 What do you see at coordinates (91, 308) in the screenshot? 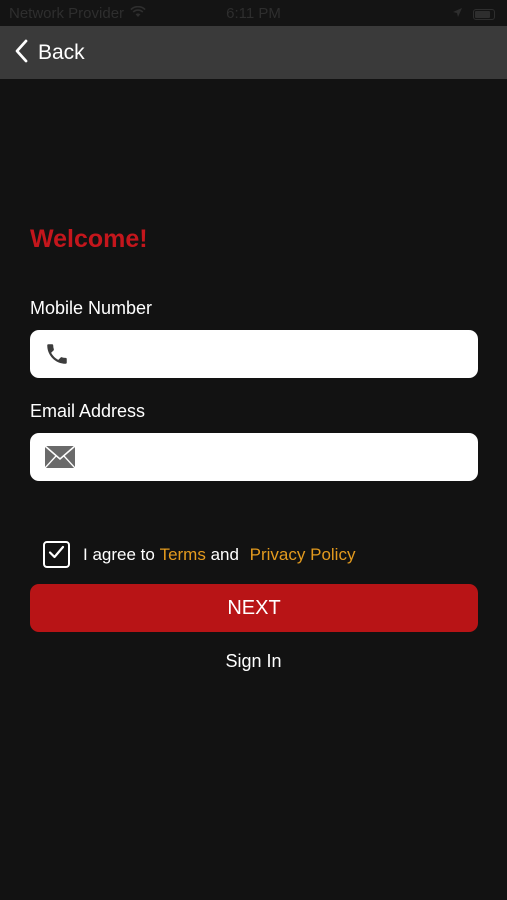
I see `mobile-number-label: Mobile Number` at bounding box center [91, 308].